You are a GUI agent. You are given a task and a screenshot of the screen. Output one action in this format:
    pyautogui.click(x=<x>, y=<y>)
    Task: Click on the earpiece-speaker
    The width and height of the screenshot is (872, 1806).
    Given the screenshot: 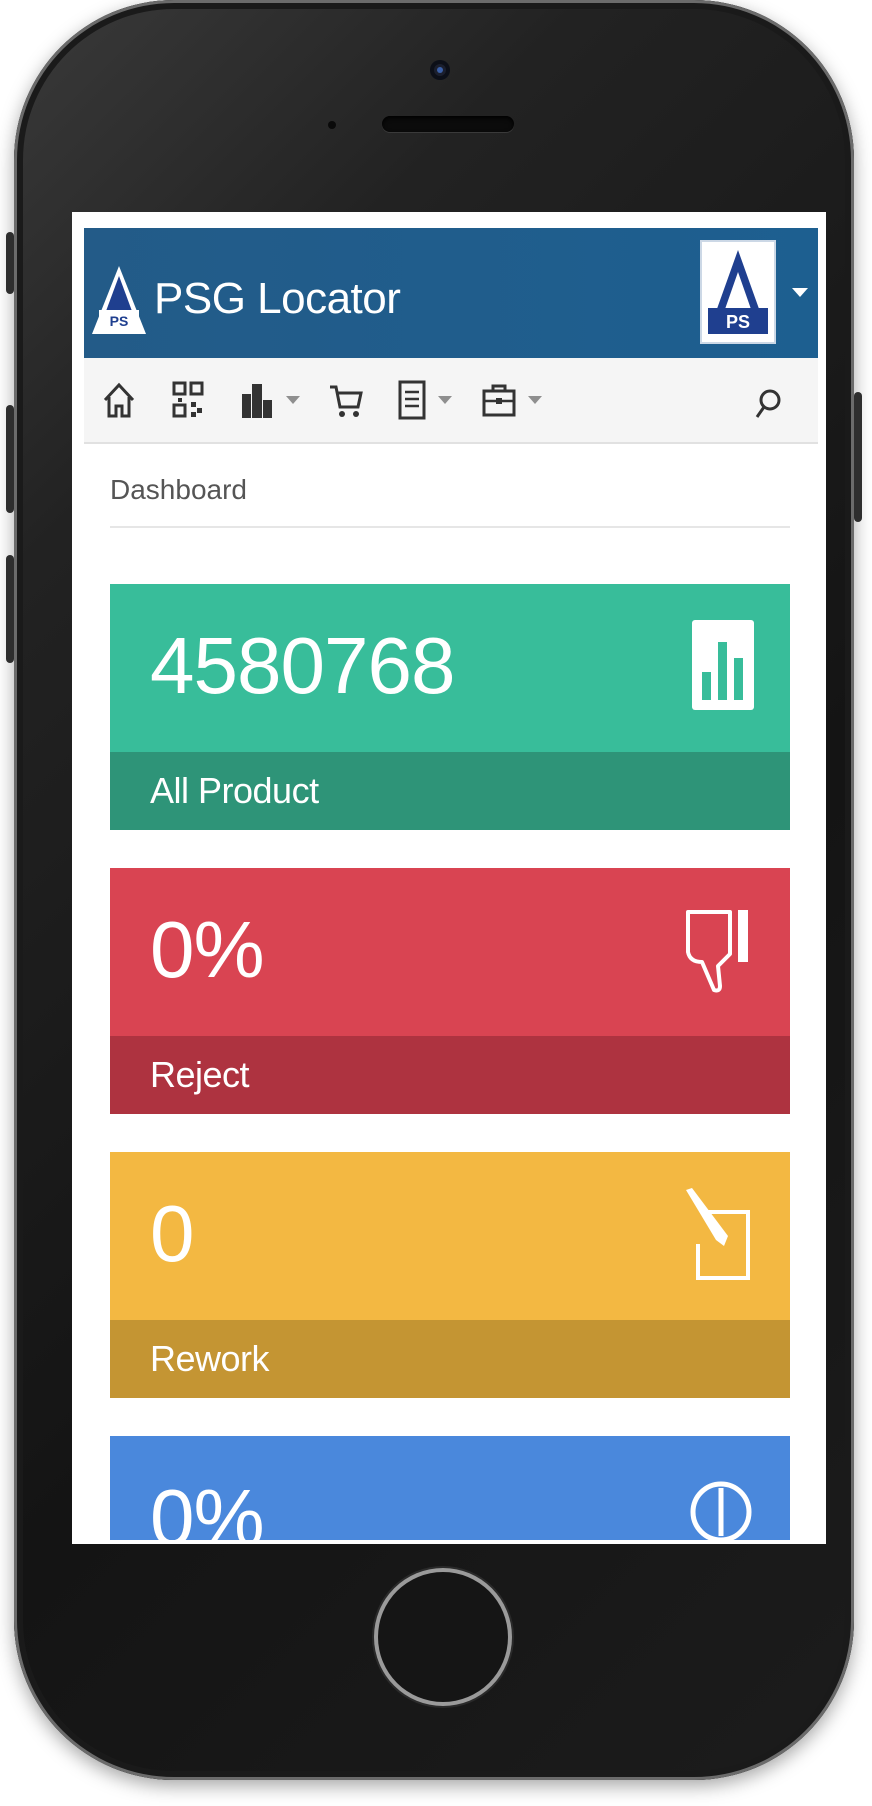 What is the action you would take?
    pyautogui.click(x=448, y=124)
    